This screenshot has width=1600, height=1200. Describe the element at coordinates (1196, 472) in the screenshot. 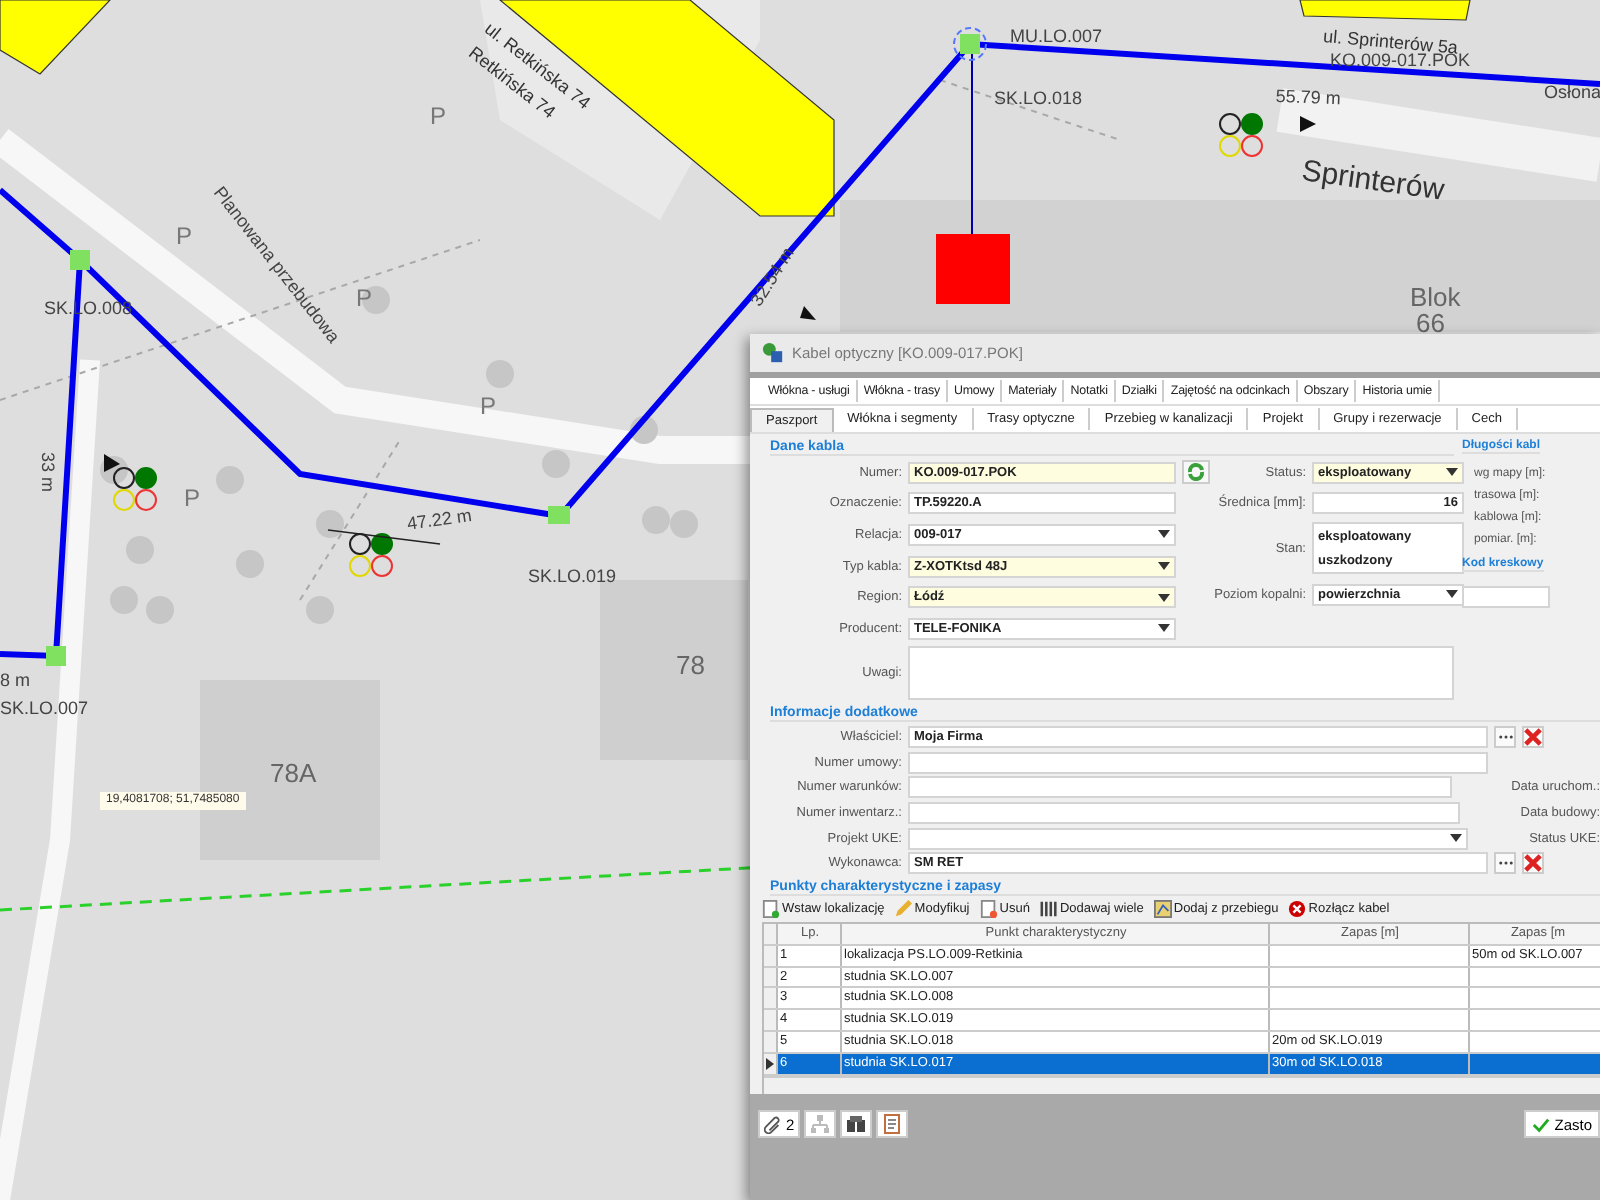

I see `refresh-button` at that location.